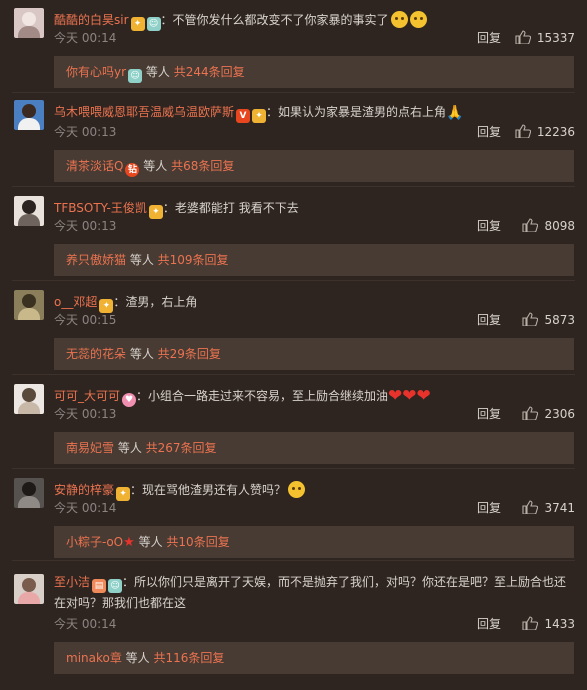 The height and width of the screenshot is (690, 587). I want to click on comment-content: o__邓超 ✦ ：渣男，右上角, so click(314, 302).